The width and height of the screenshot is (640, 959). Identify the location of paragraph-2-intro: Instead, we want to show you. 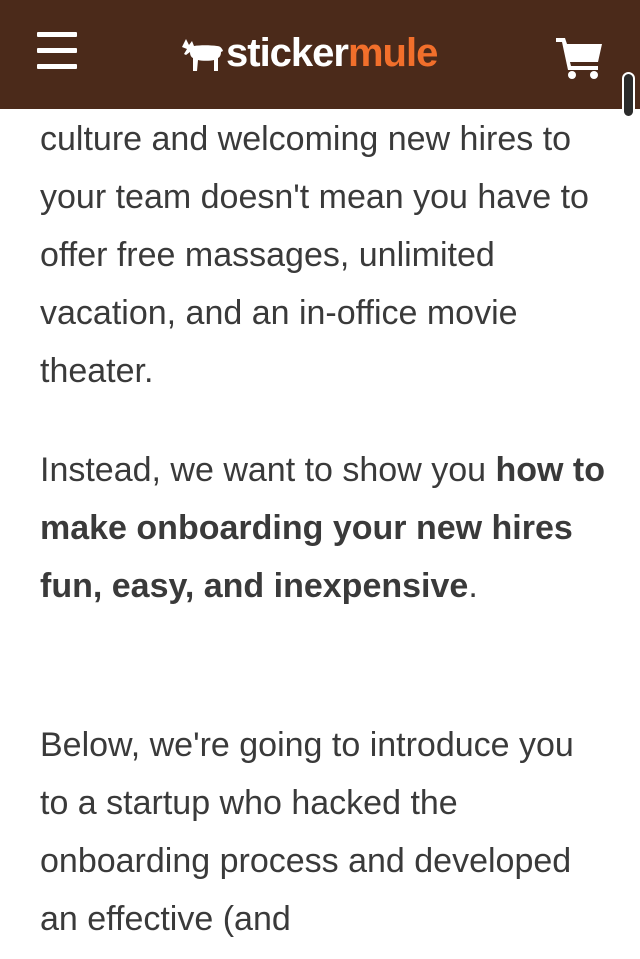
(268, 470).